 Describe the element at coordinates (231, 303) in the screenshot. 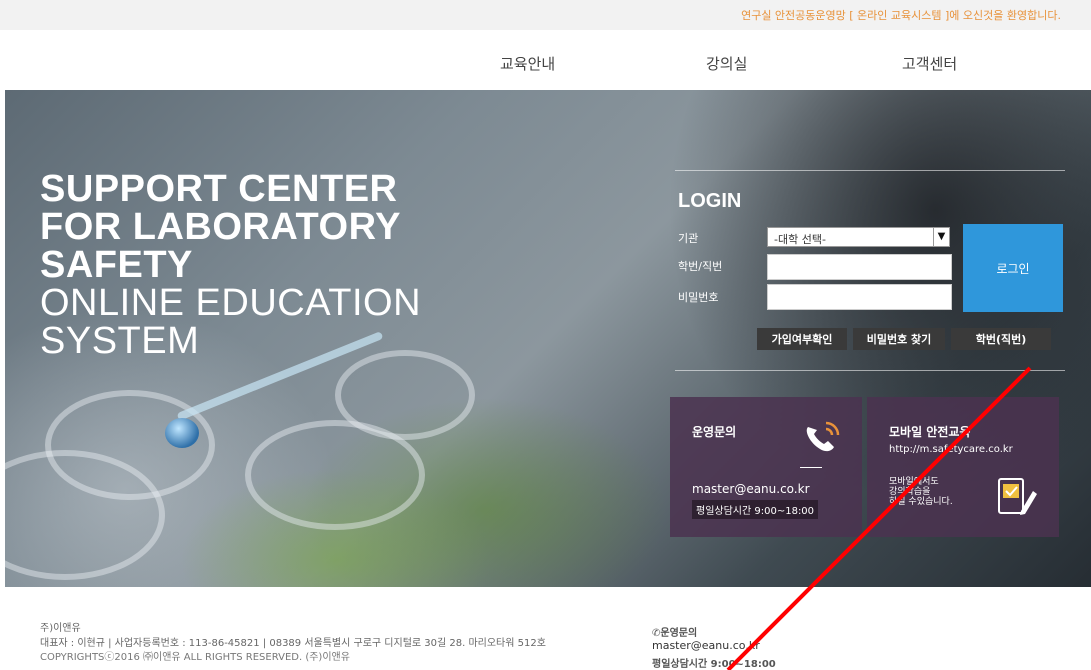

I see `hero-title-line: ONLINE EDUCATION` at that location.